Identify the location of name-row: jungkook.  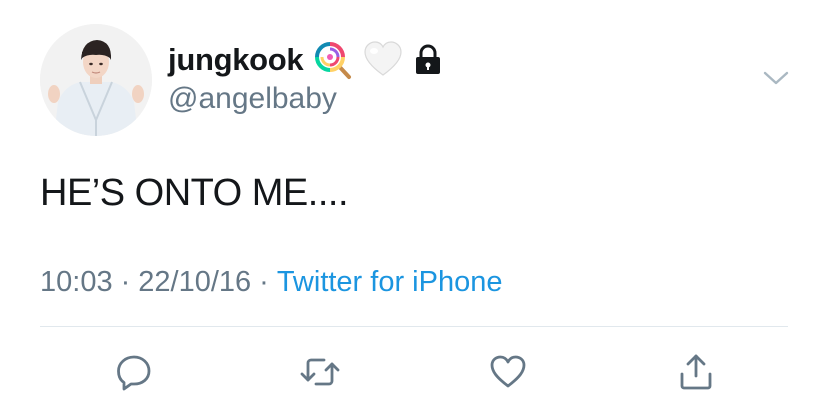
(305, 60).